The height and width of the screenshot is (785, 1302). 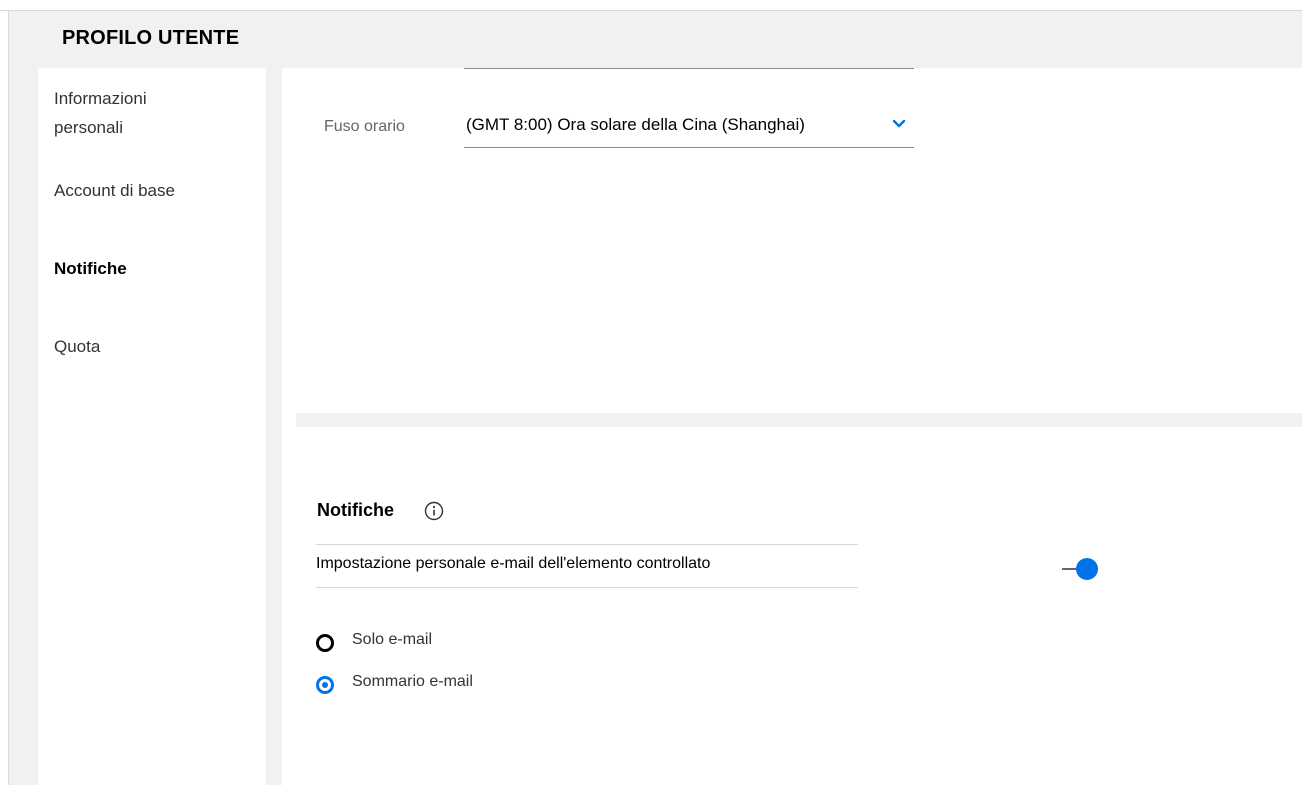 What do you see at coordinates (434, 511) in the screenshot?
I see `info-icon` at bounding box center [434, 511].